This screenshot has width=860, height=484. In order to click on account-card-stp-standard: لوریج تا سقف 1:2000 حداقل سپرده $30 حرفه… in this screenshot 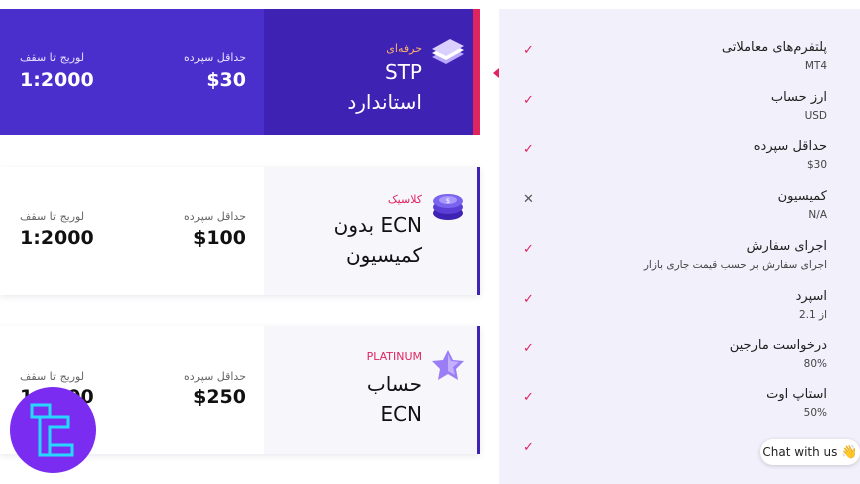, I will do `click(240, 72)`.